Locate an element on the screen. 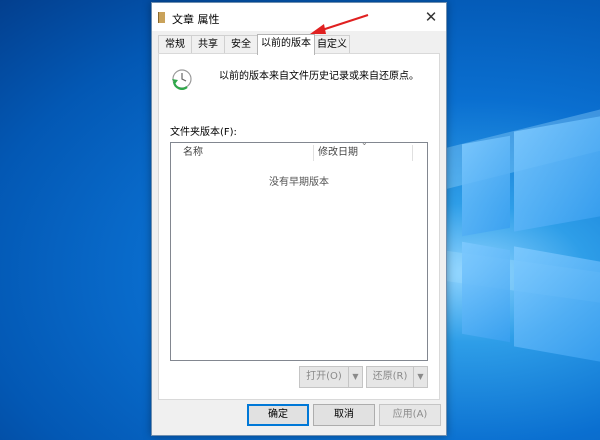  tab-security: 安全 is located at coordinates (241, 44).